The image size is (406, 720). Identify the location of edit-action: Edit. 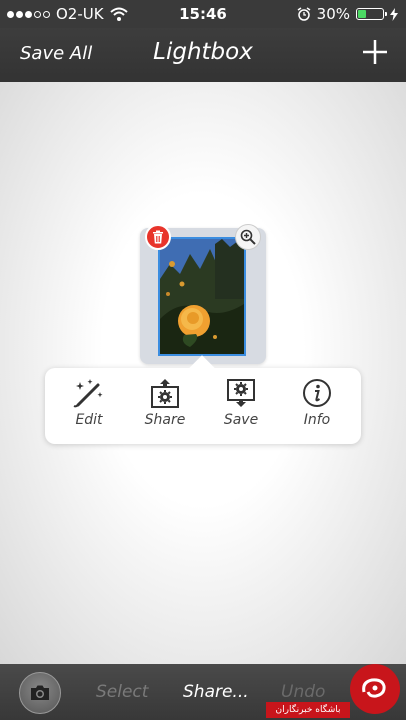
(89, 403).